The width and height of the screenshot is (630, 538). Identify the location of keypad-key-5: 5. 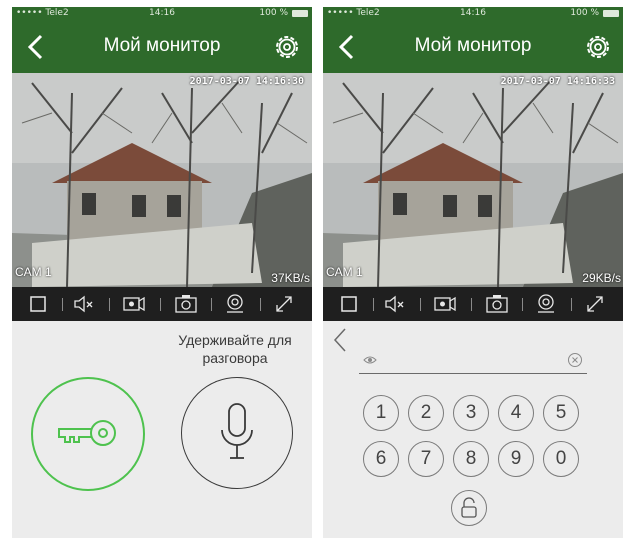
(561, 413).